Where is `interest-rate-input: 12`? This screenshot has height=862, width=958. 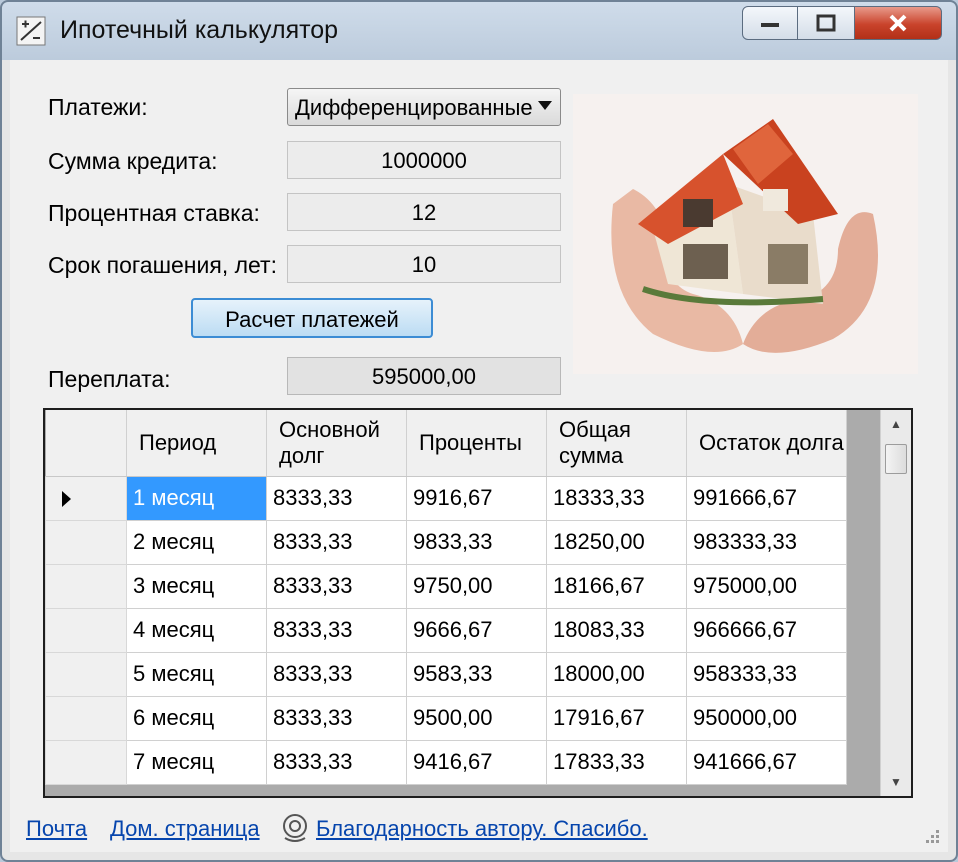 interest-rate-input: 12 is located at coordinates (424, 212).